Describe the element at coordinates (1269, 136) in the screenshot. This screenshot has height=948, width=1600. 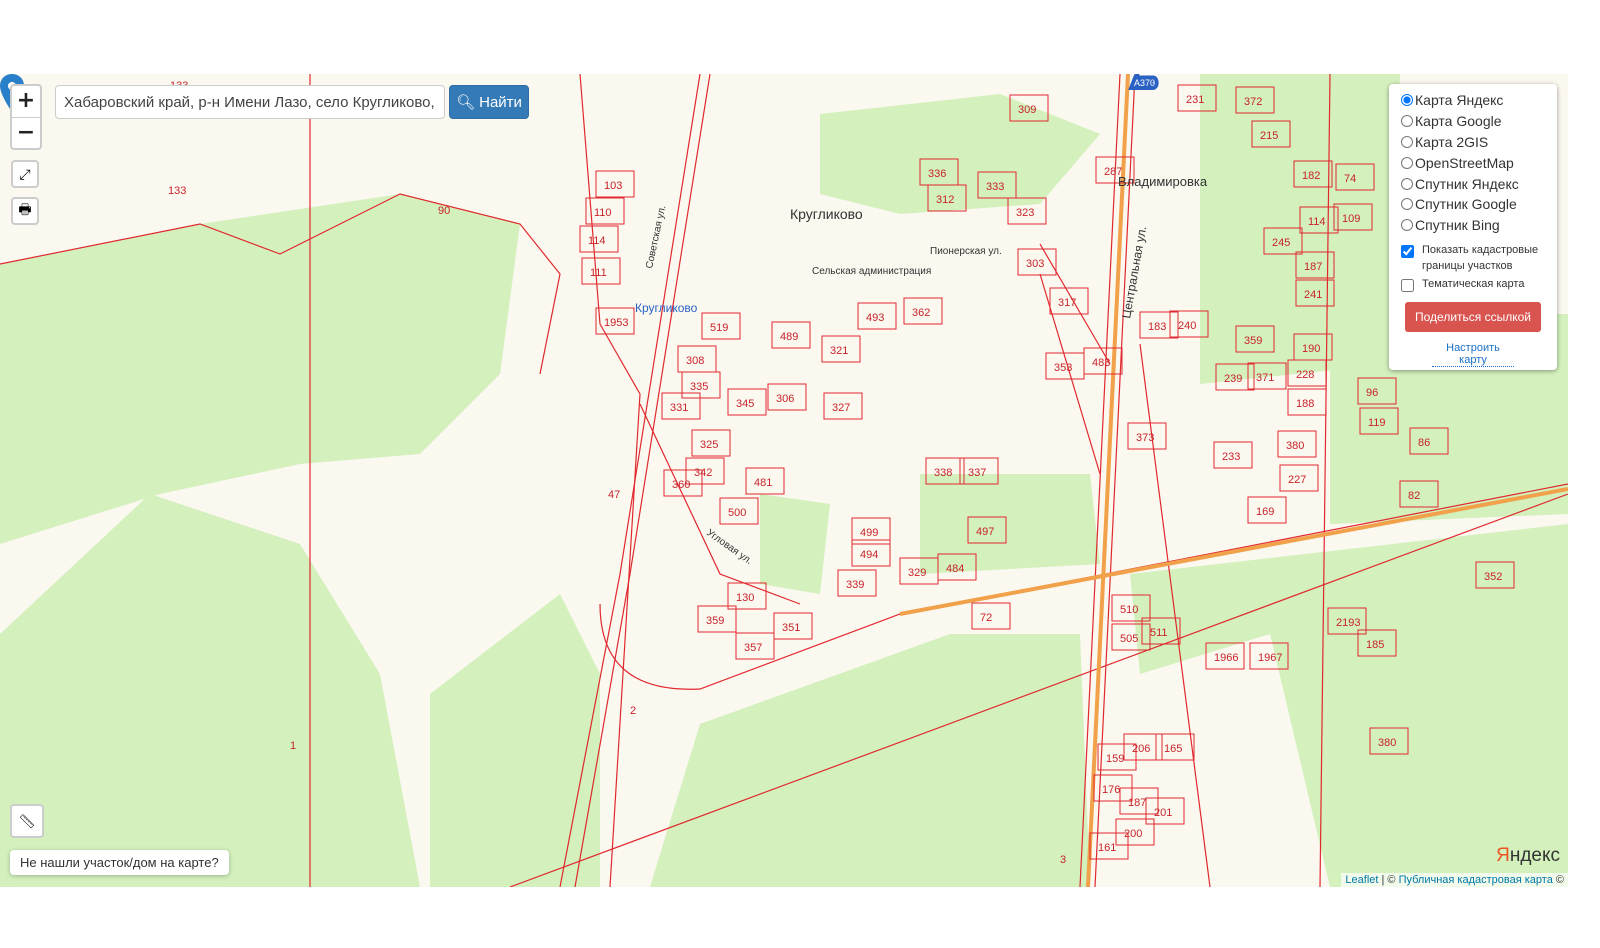
I see `parcel-number: 215` at that location.